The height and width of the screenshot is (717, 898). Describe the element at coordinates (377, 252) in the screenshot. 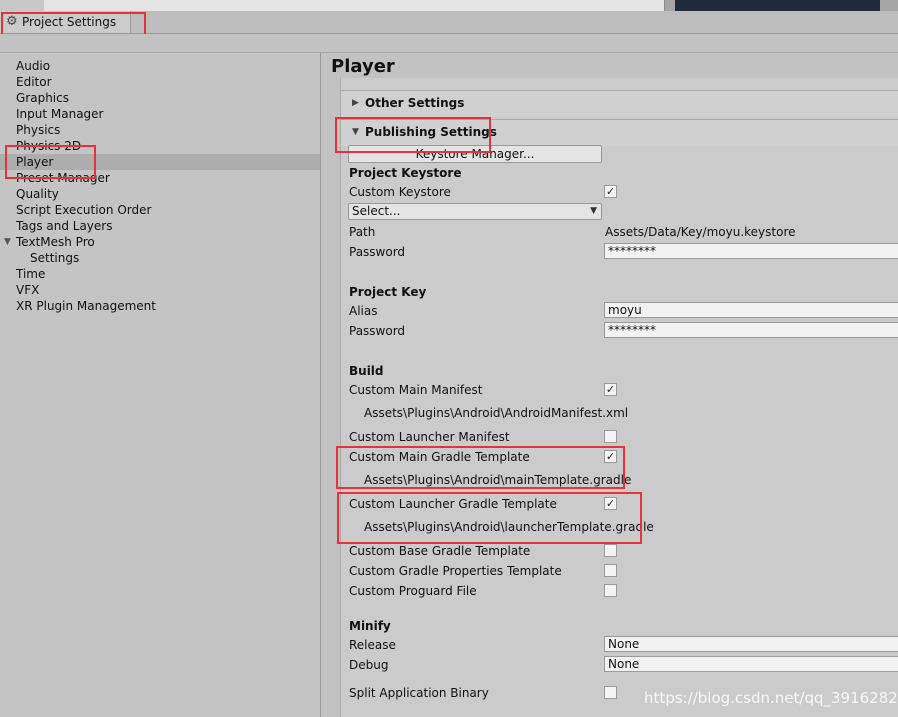

I see `keystore-password-label: Password` at that location.